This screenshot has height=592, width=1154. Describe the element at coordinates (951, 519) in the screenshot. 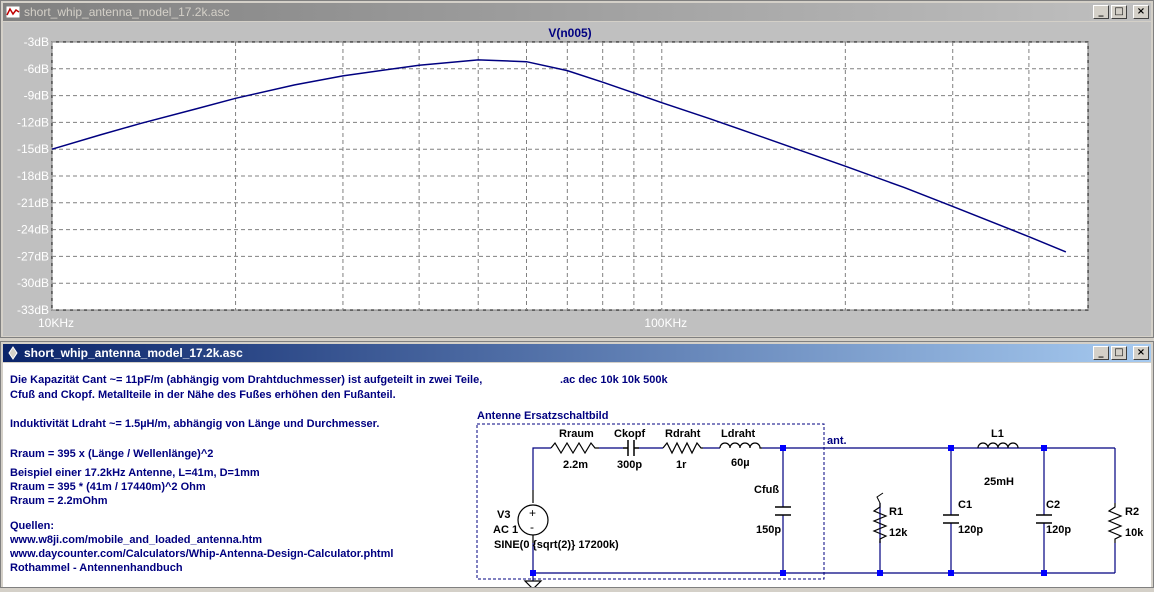

I see `capacitor-c1` at that location.